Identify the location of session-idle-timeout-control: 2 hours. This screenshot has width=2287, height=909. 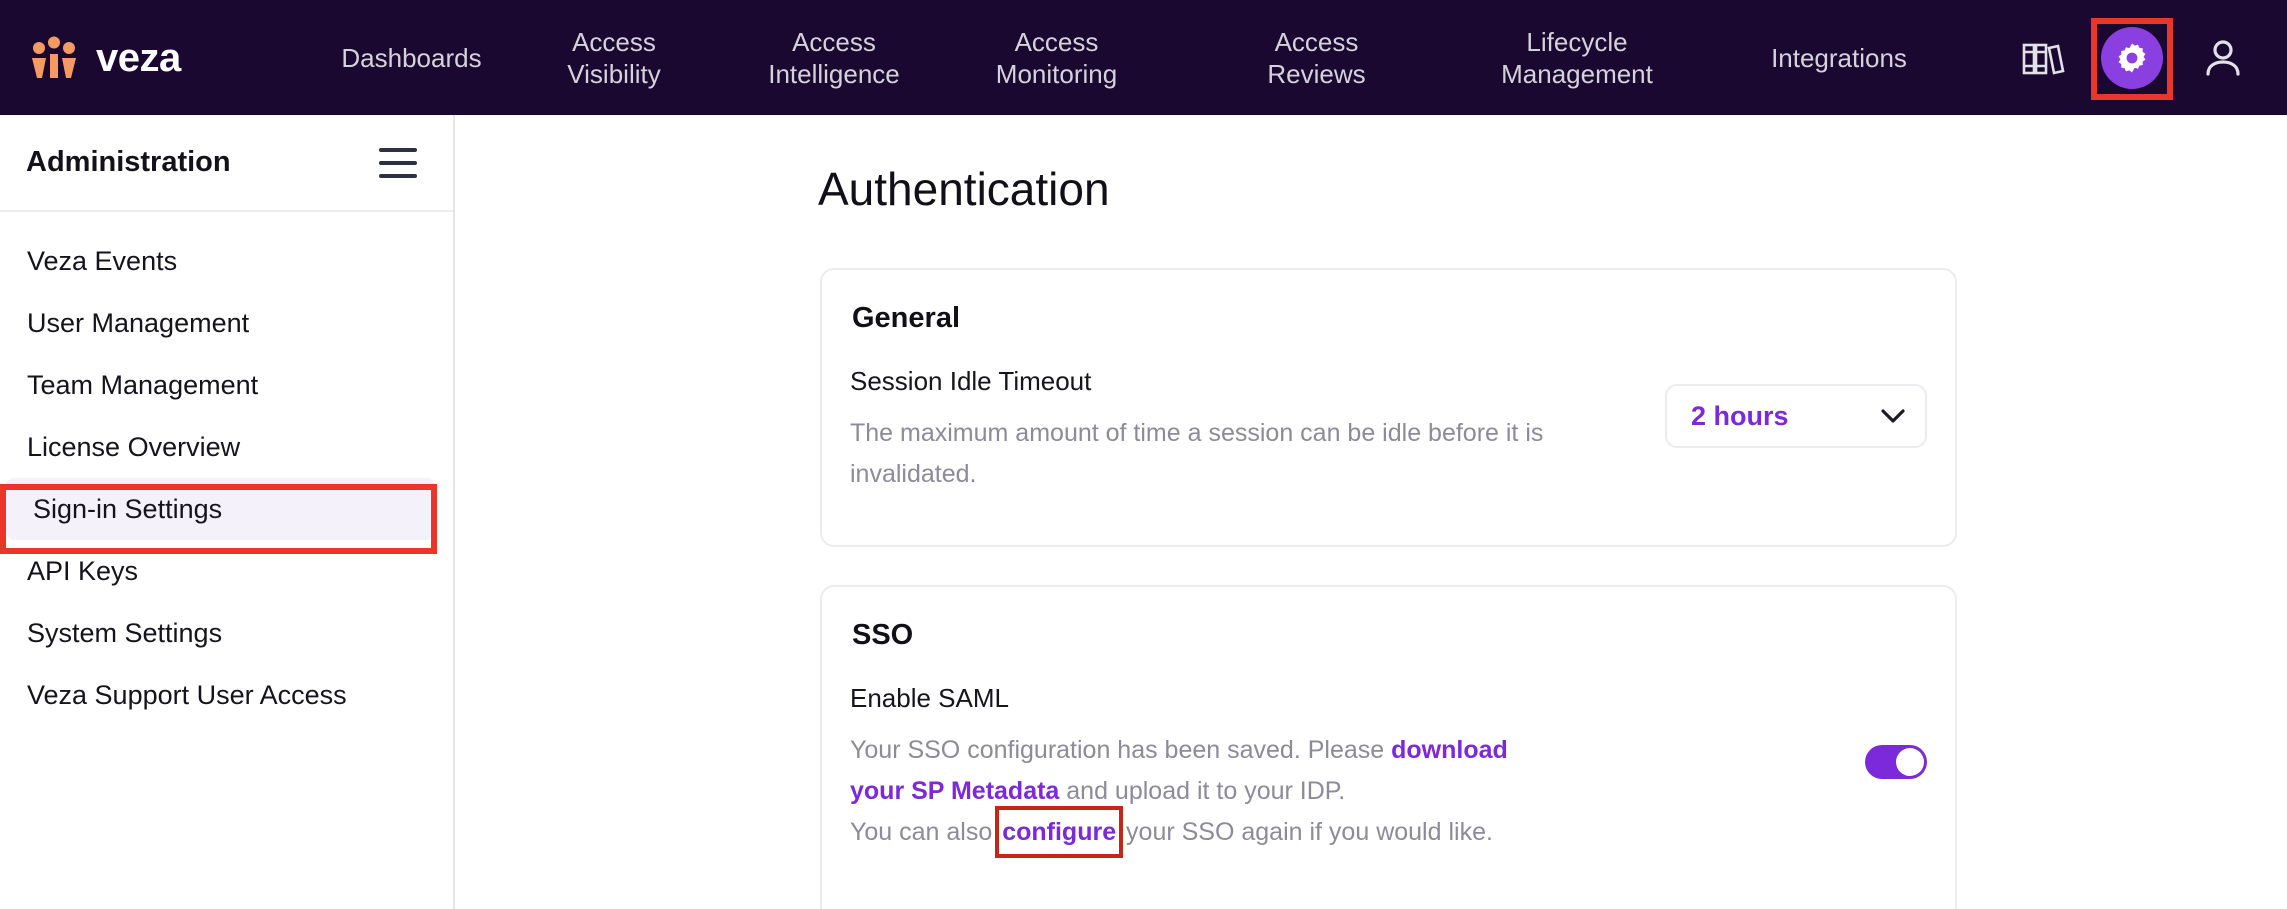
(1787, 407).